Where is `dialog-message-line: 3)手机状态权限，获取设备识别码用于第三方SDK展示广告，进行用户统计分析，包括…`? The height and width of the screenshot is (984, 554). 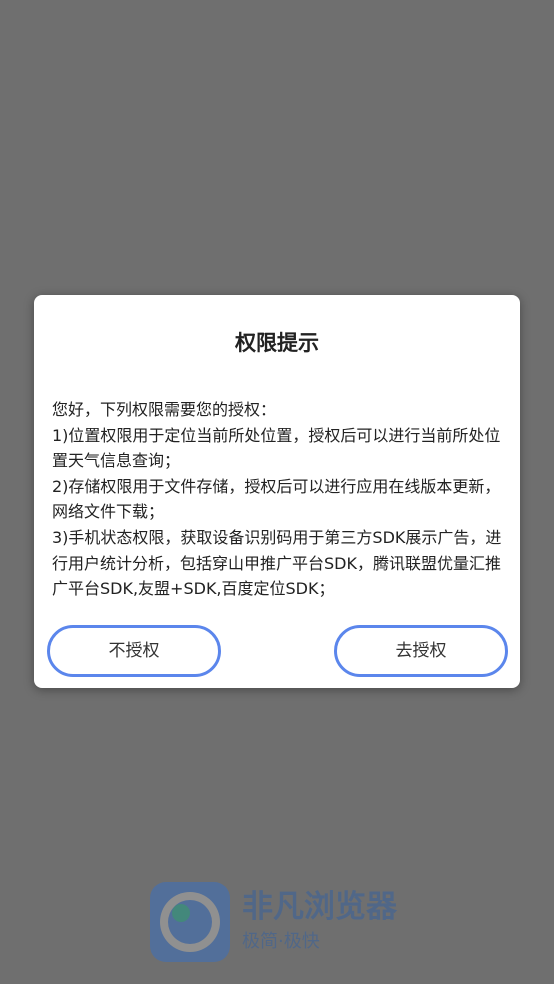 dialog-message-line: 3)手机状态权限，获取设备识别码用于第三方SDK展示广告，进行用户统计分析，包括… is located at coordinates (277, 563).